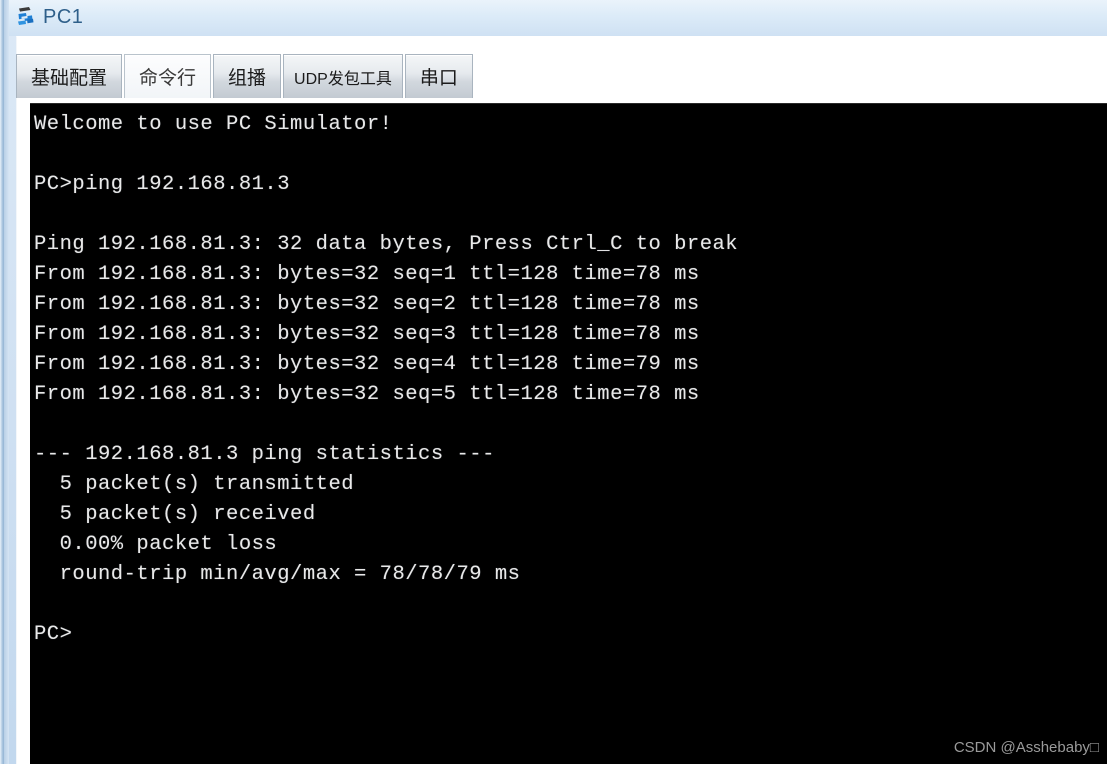 This screenshot has width=1107, height=764. I want to click on tab-udp-packet-tool: UDP发包工具, so click(343, 76).